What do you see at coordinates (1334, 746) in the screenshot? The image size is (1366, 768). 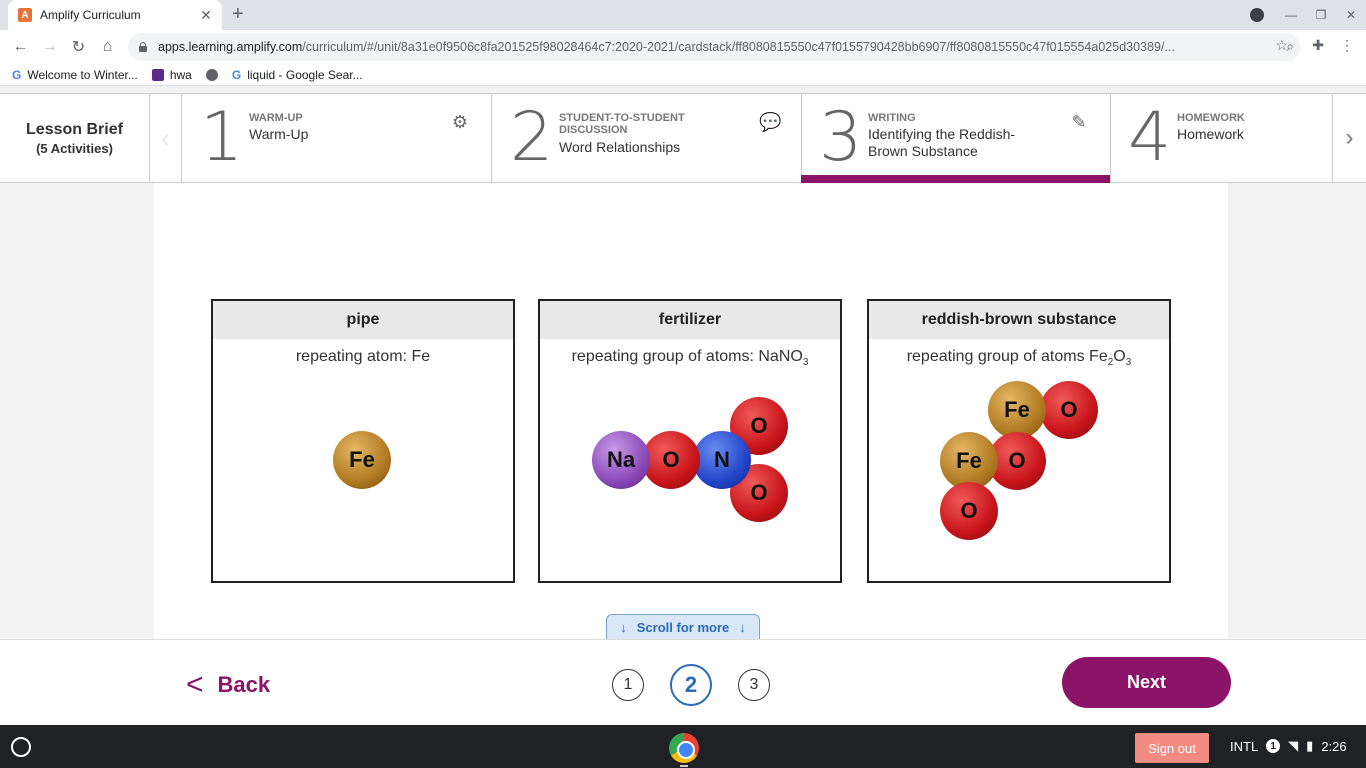 I see `clock: 2:26` at bounding box center [1334, 746].